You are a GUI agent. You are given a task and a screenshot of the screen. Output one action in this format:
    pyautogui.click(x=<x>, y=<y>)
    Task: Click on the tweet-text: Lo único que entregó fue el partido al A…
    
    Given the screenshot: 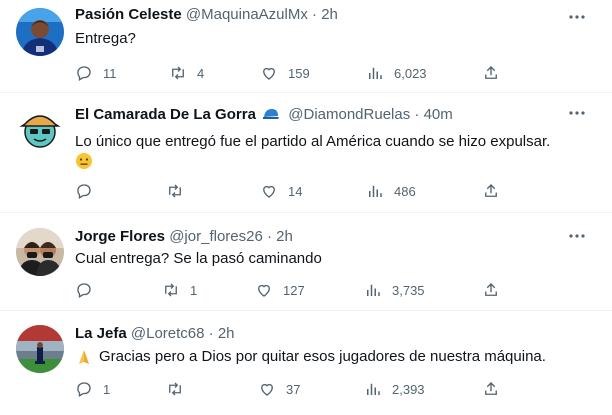 What is the action you would take?
    pyautogui.click(x=313, y=141)
    